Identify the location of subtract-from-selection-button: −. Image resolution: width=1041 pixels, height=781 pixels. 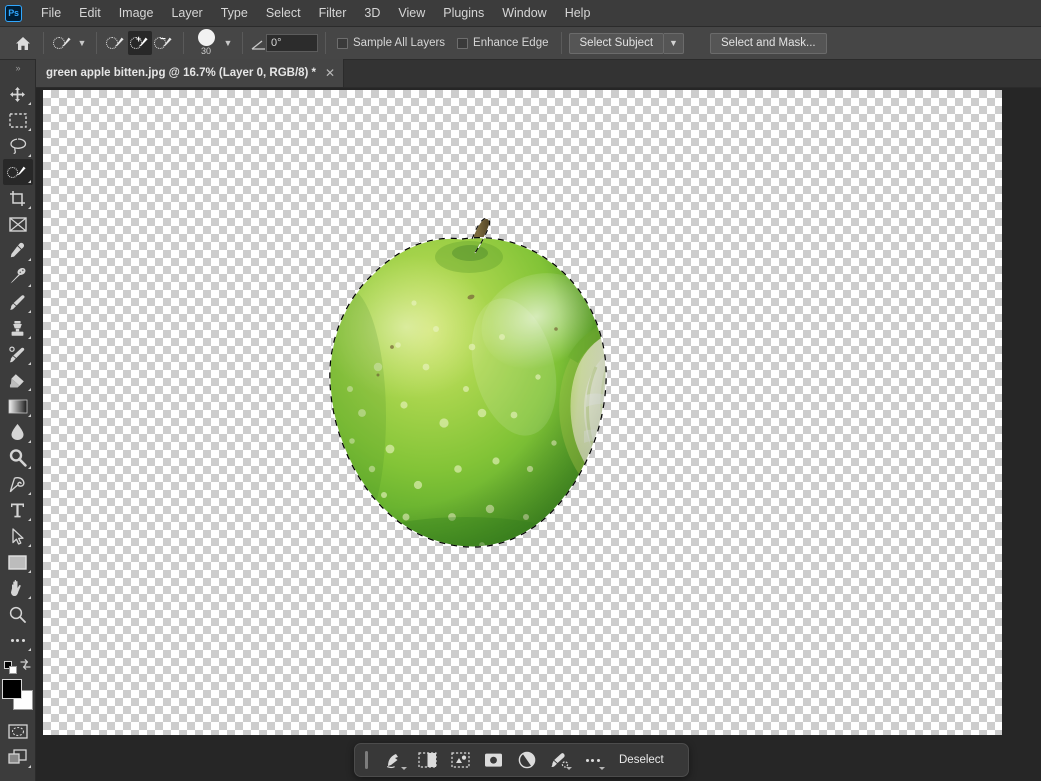
(164, 43).